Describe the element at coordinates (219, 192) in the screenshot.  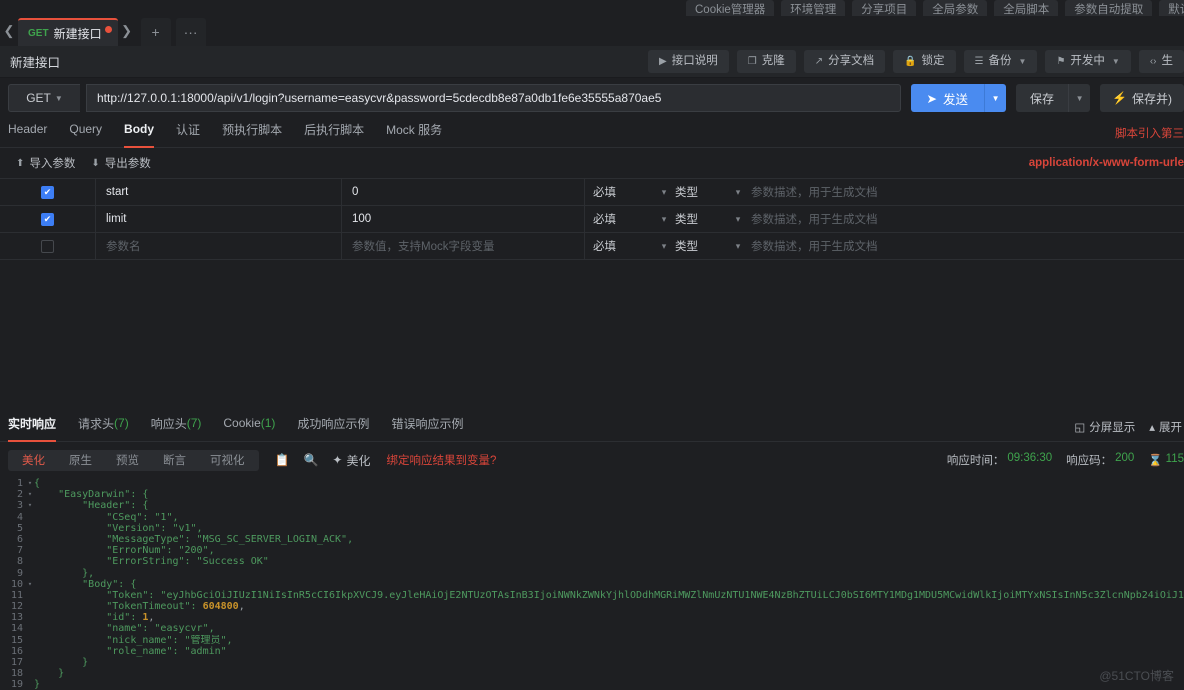
I see `param-name-input: start` at that location.